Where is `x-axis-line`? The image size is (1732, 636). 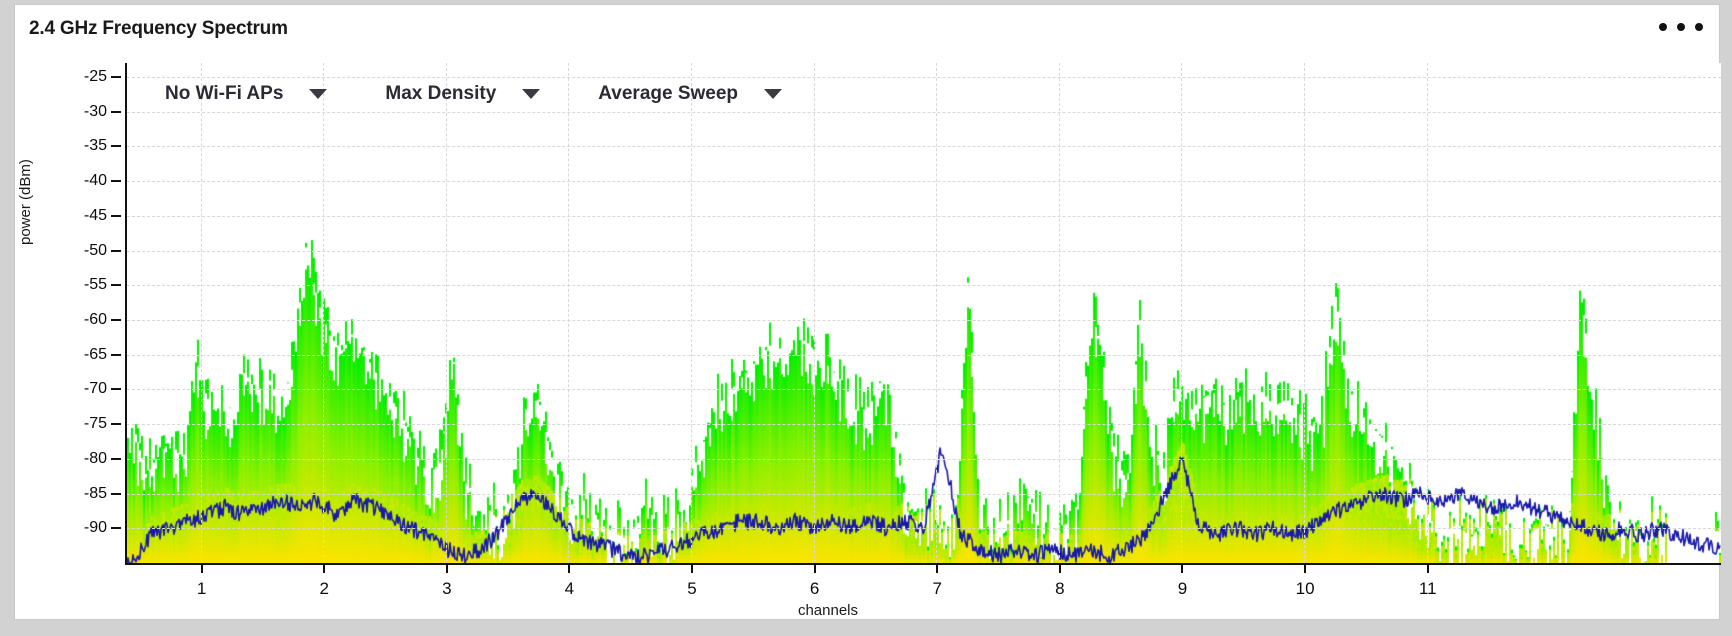
x-axis-line is located at coordinates (923, 564).